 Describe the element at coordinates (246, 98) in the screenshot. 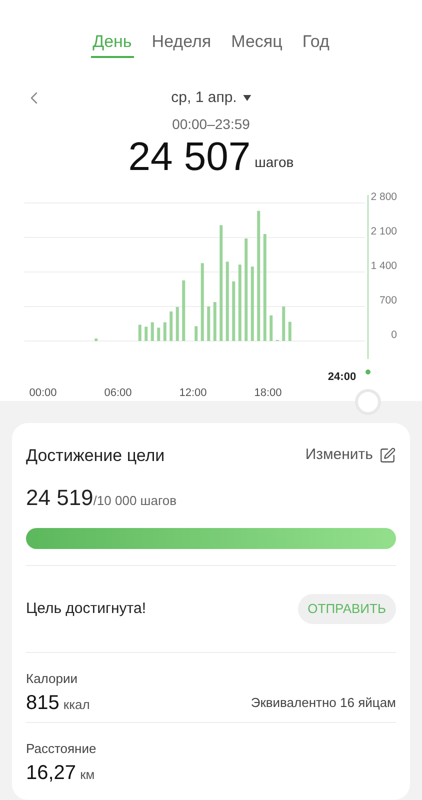

I see `dropdown-triangle-icon` at that location.